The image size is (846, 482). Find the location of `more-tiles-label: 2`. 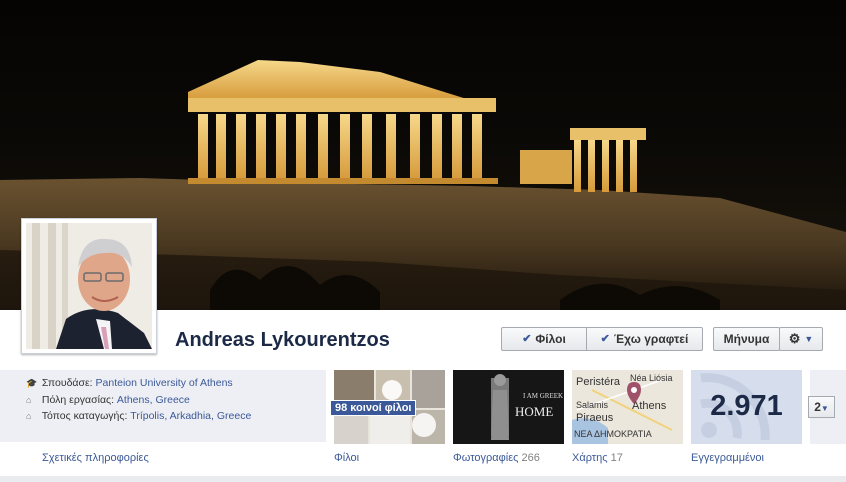

more-tiles-label: 2 is located at coordinates (817, 407).